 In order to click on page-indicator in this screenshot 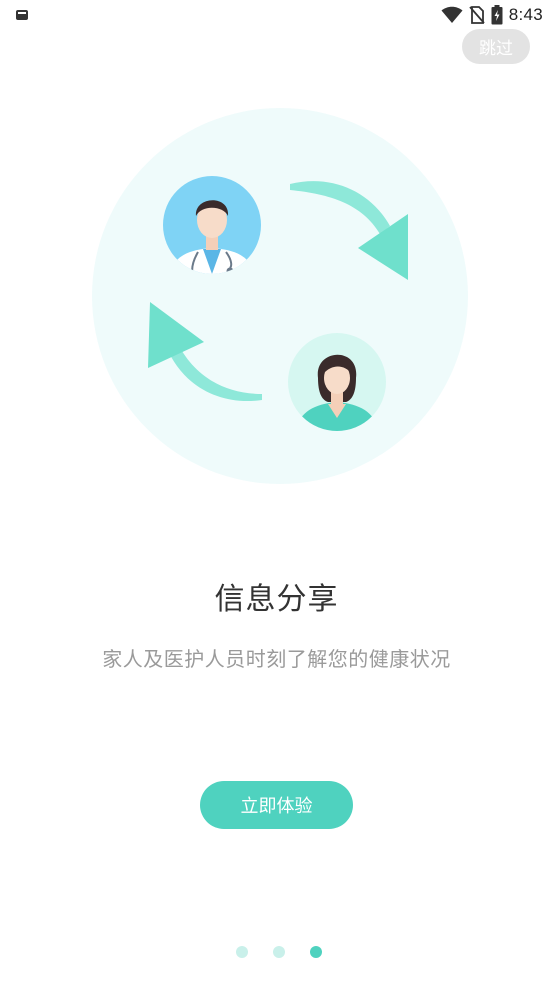, I will do `click(276, 952)`.